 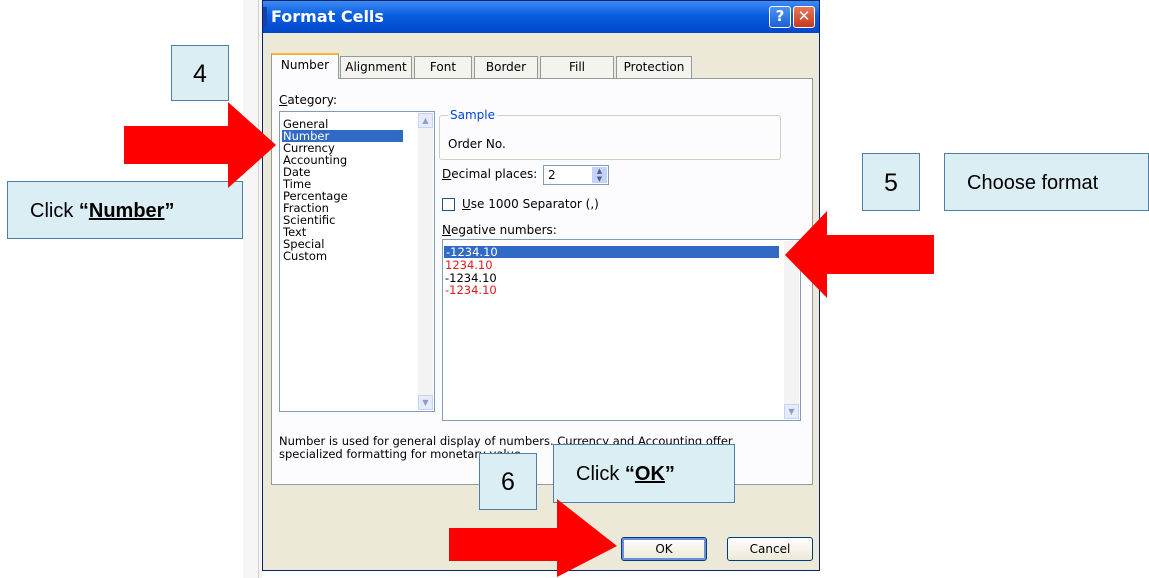 What do you see at coordinates (530, 204) in the screenshot?
I see `separator-label: Use 1000 Separator (,)` at bounding box center [530, 204].